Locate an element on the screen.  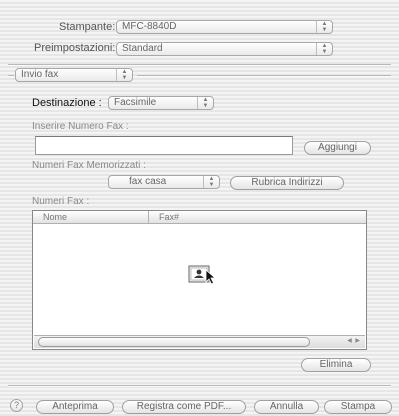
stored-numbers-popup: fax casa ▲ ▼ is located at coordinates (164, 182).